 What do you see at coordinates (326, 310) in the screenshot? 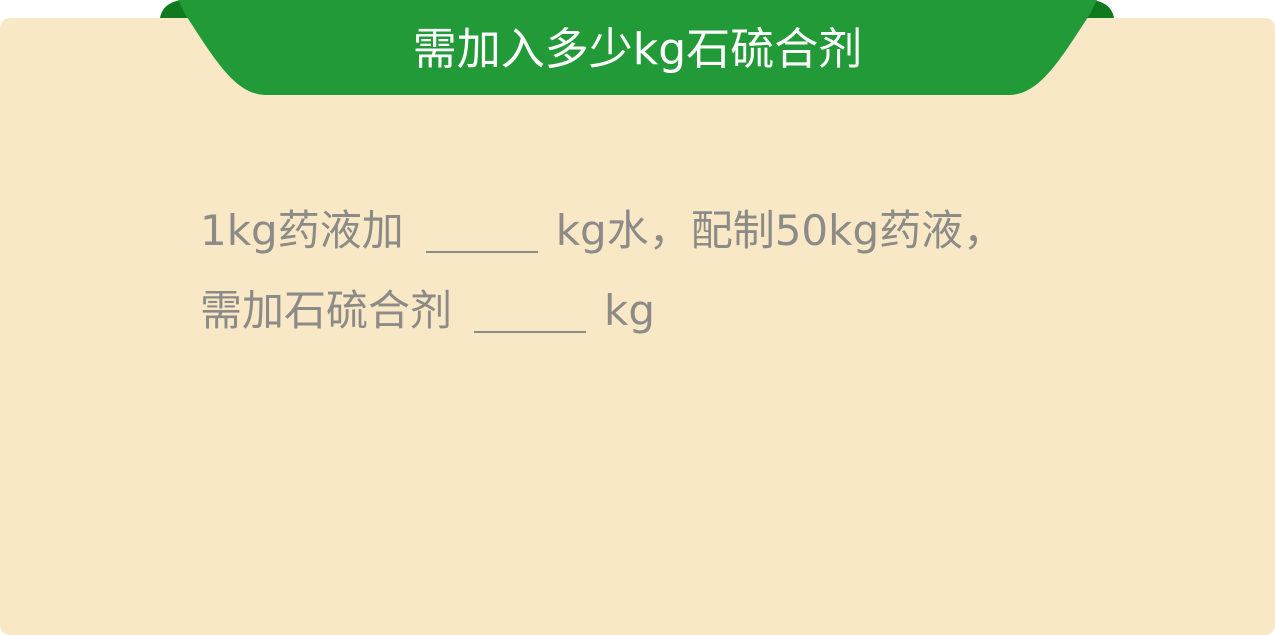
I see `question-line-2-start: 需加石硫合剂` at bounding box center [326, 310].